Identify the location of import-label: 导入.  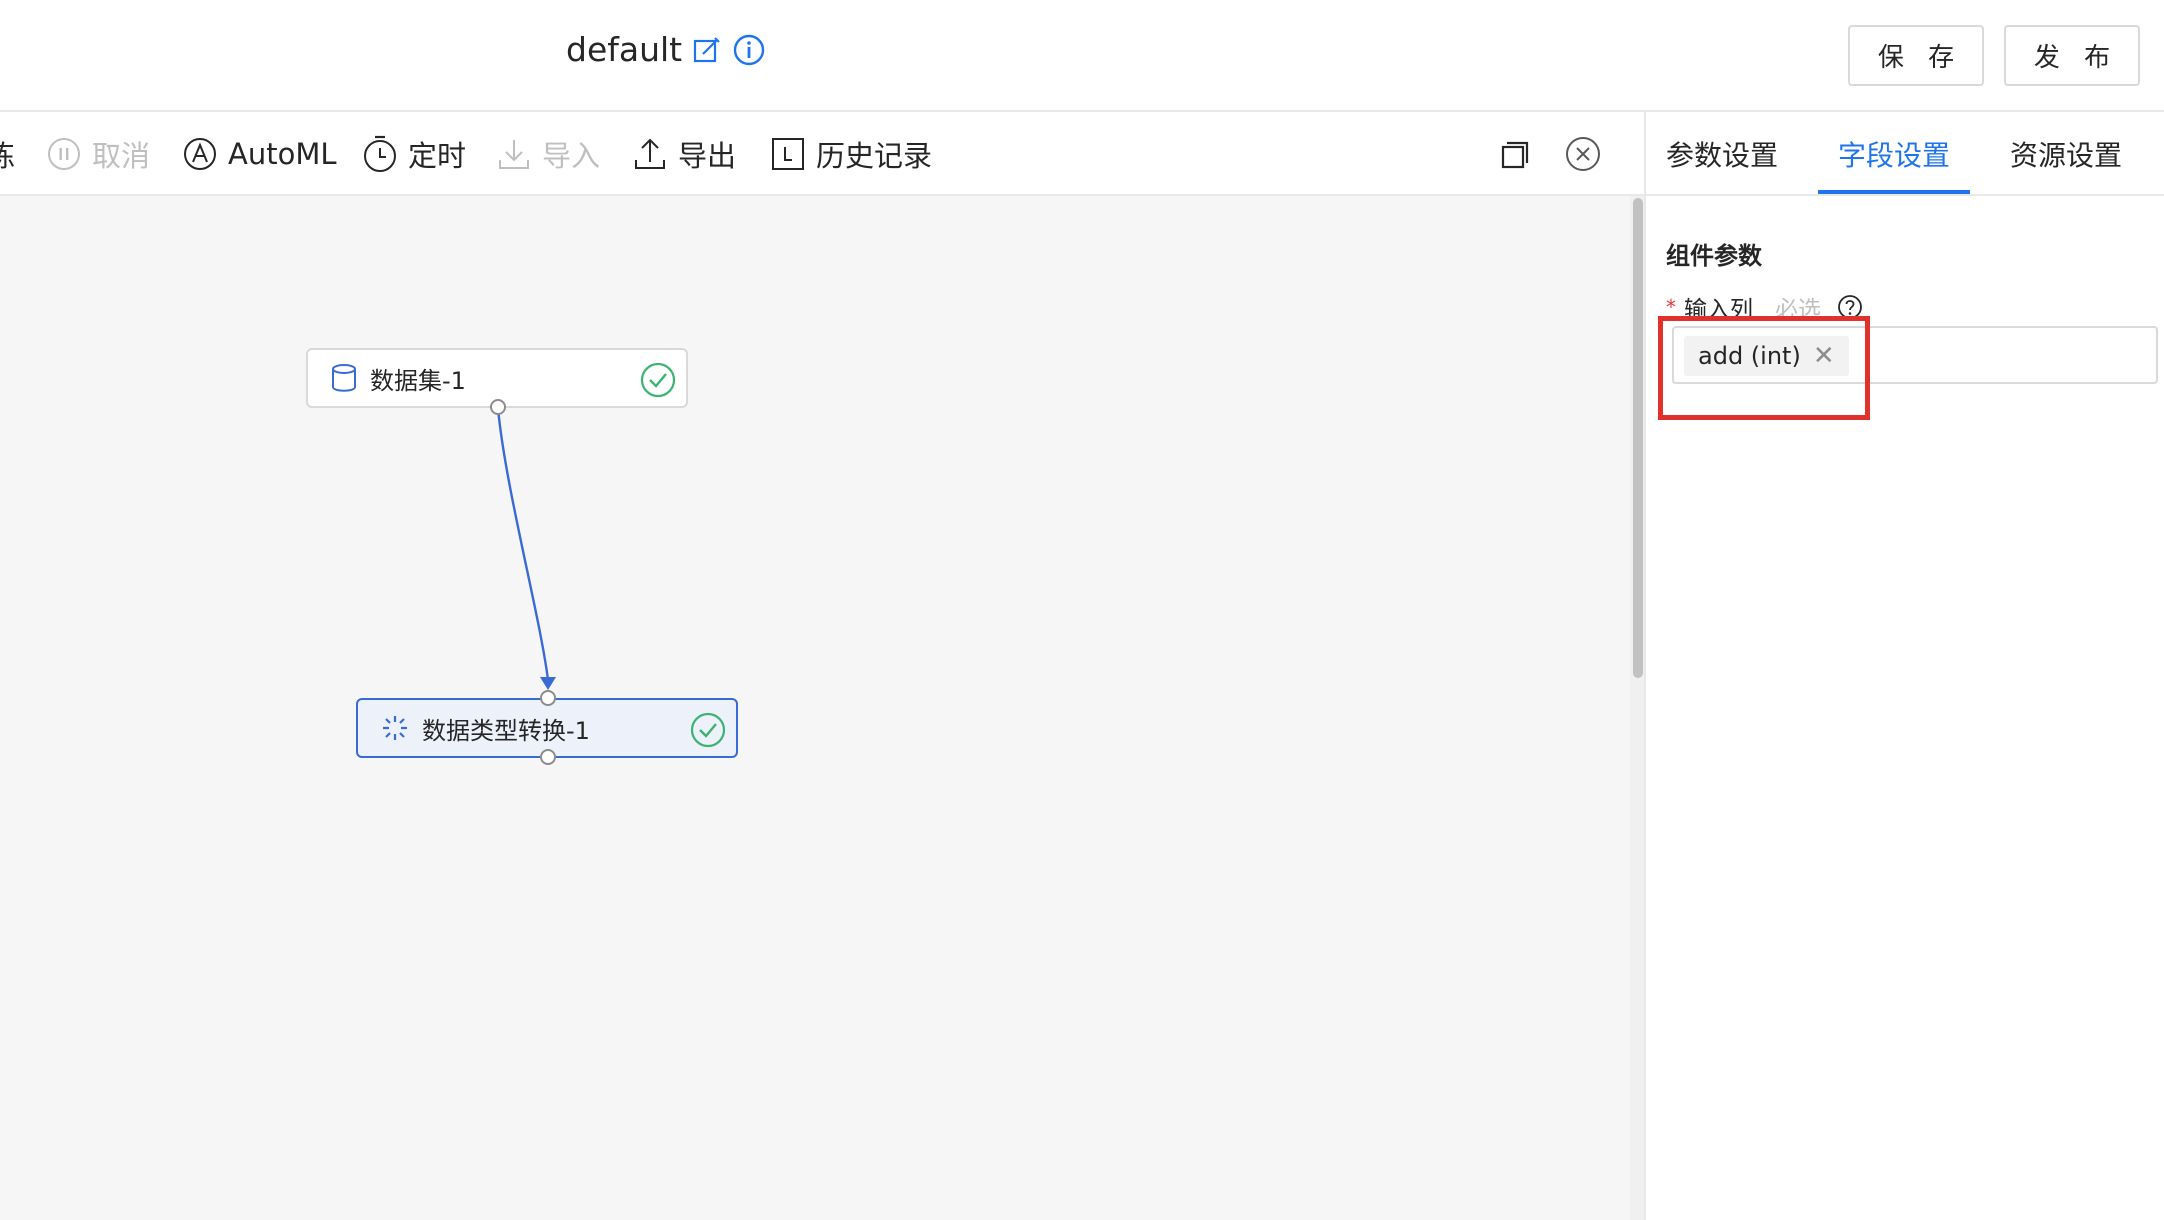
(571, 156).